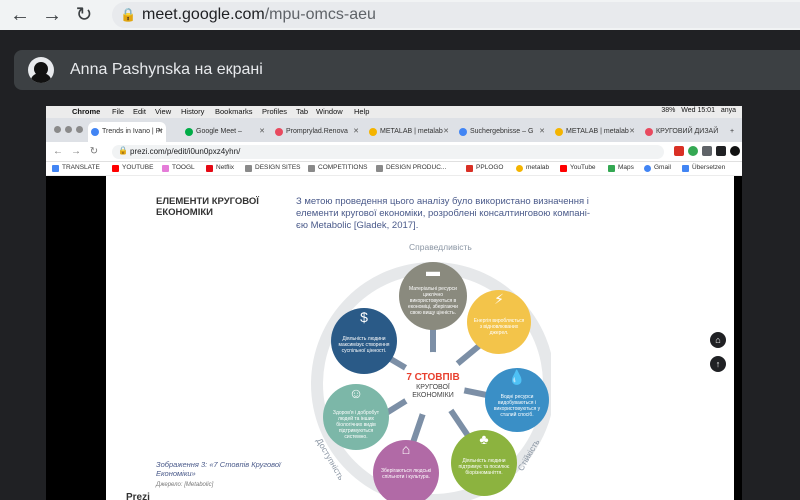 The width and height of the screenshot is (800, 500). Describe the element at coordinates (736, 132) in the screenshot. I see `new-tab-icon: +` at that location.